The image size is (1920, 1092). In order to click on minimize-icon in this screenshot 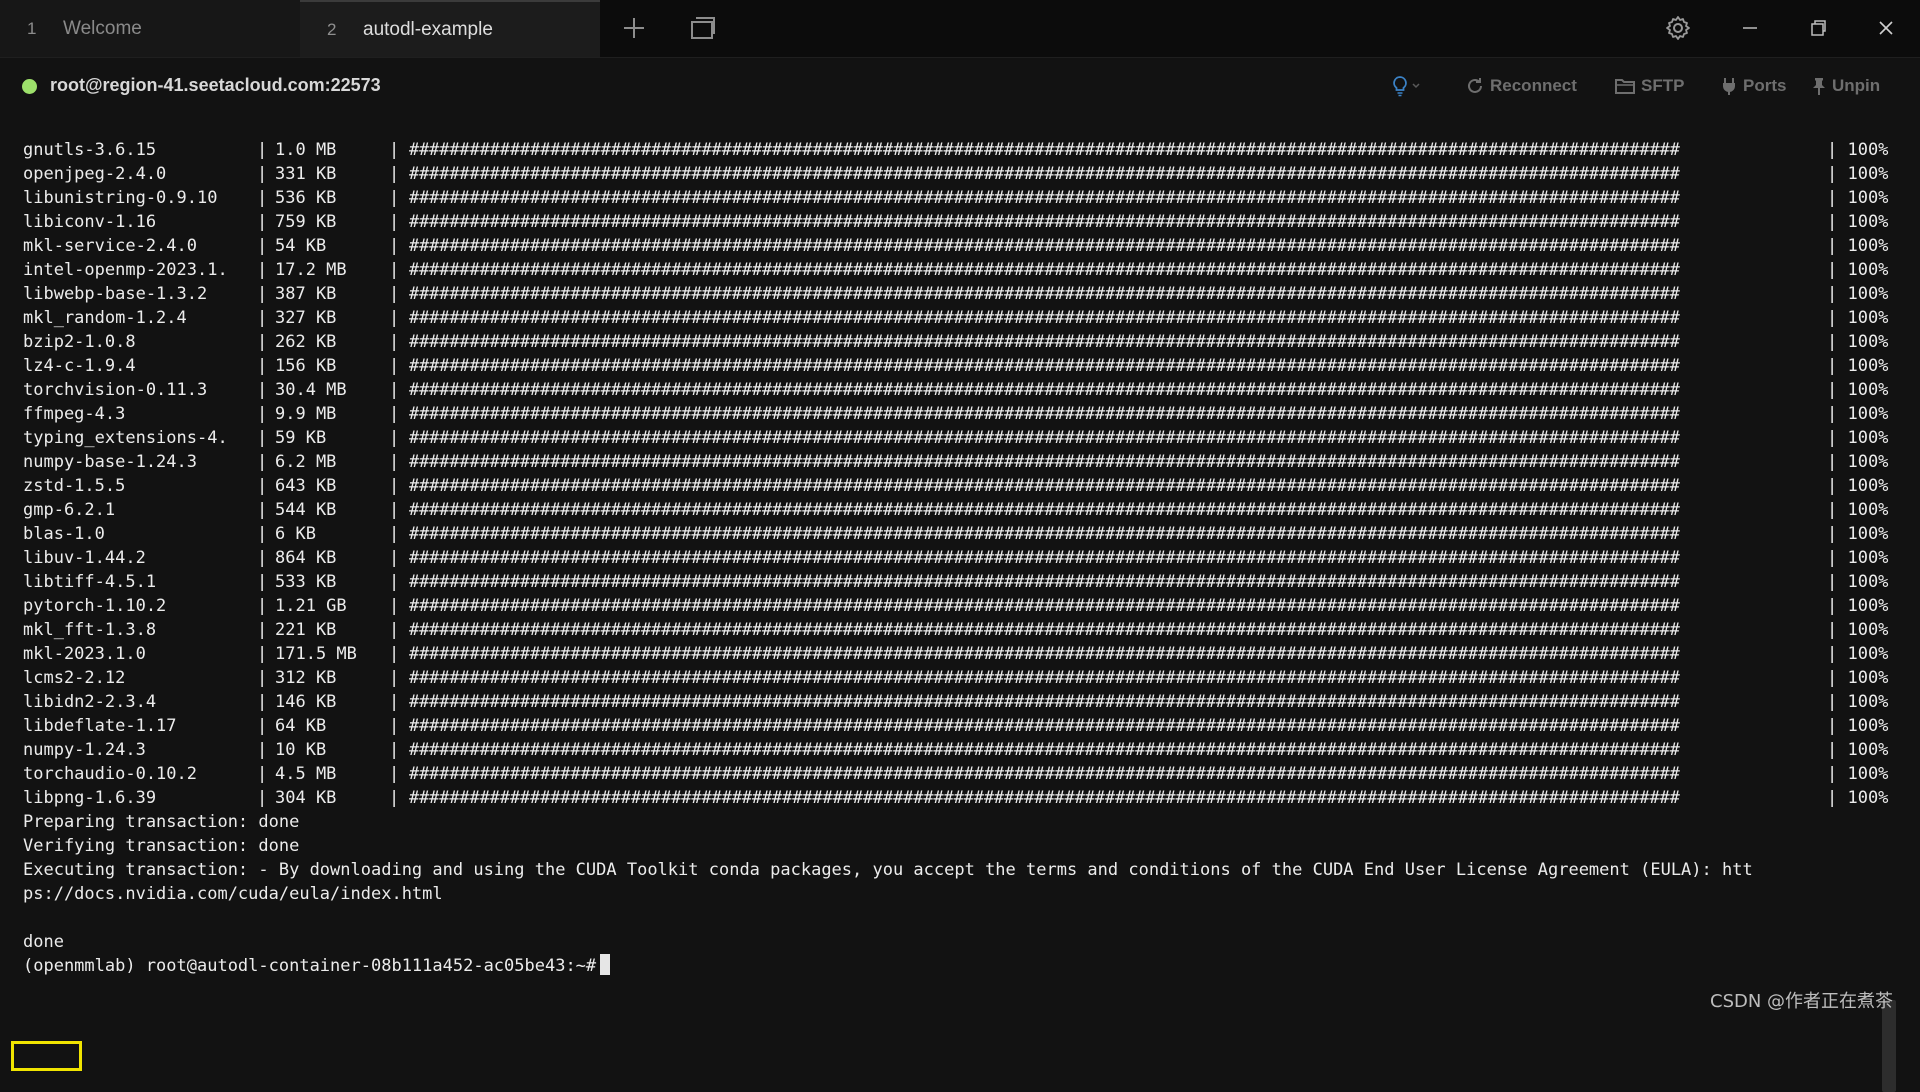, I will do `click(1750, 28)`.